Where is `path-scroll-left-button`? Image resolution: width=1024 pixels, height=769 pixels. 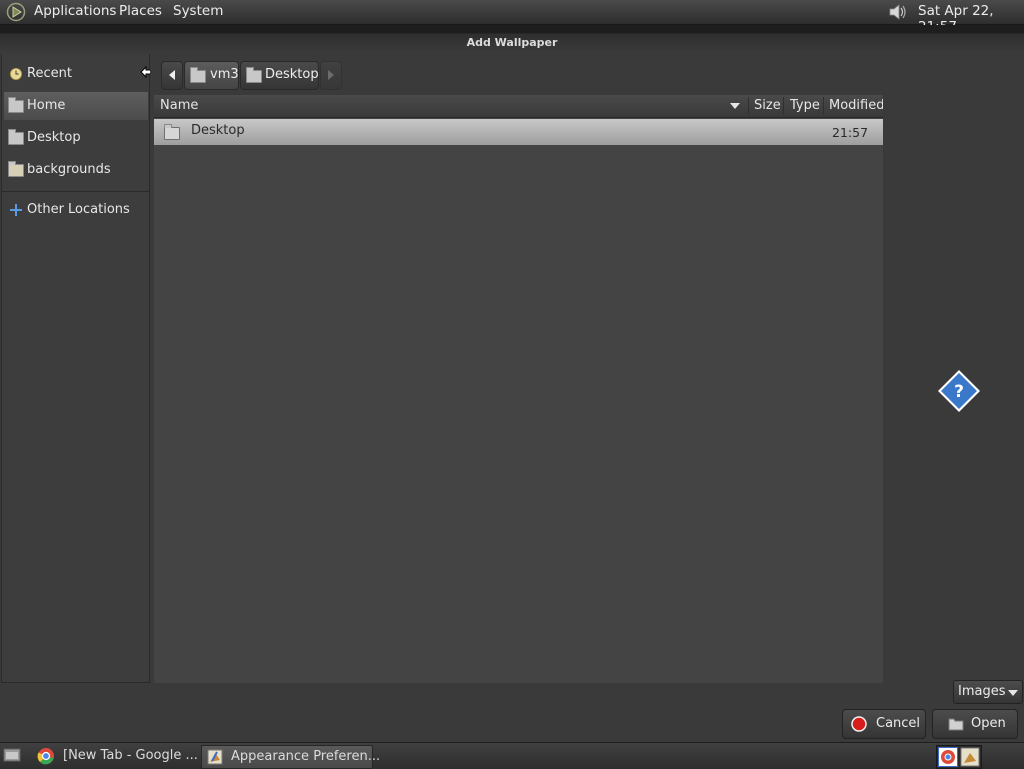 path-scroll-left-button is located at coordinates (172, 75).